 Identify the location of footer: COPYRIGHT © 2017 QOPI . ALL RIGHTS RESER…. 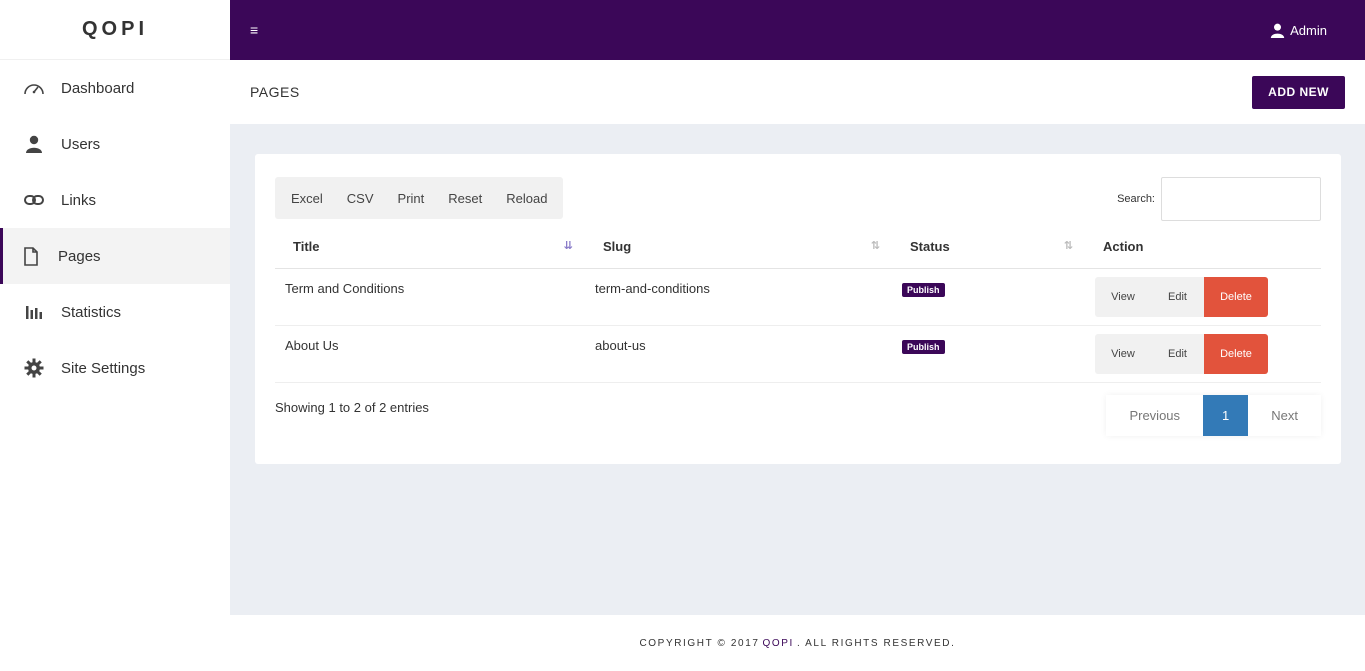
(797, 643).